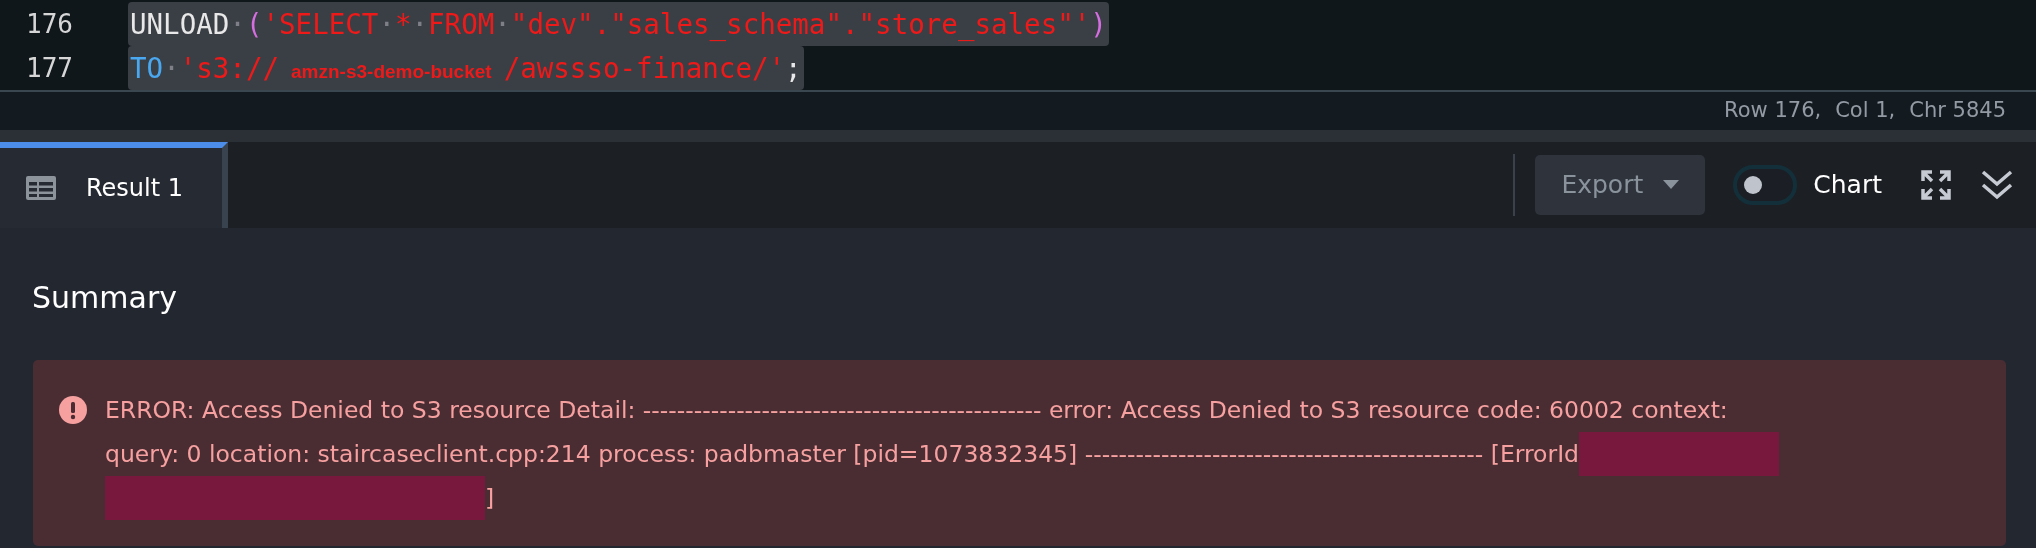 This screenshot has width=2036, height=548. What do you see at coordinates (104, 298) in the screenshot?
I see `section-heading: Summary` at bounding box center [104, 298].